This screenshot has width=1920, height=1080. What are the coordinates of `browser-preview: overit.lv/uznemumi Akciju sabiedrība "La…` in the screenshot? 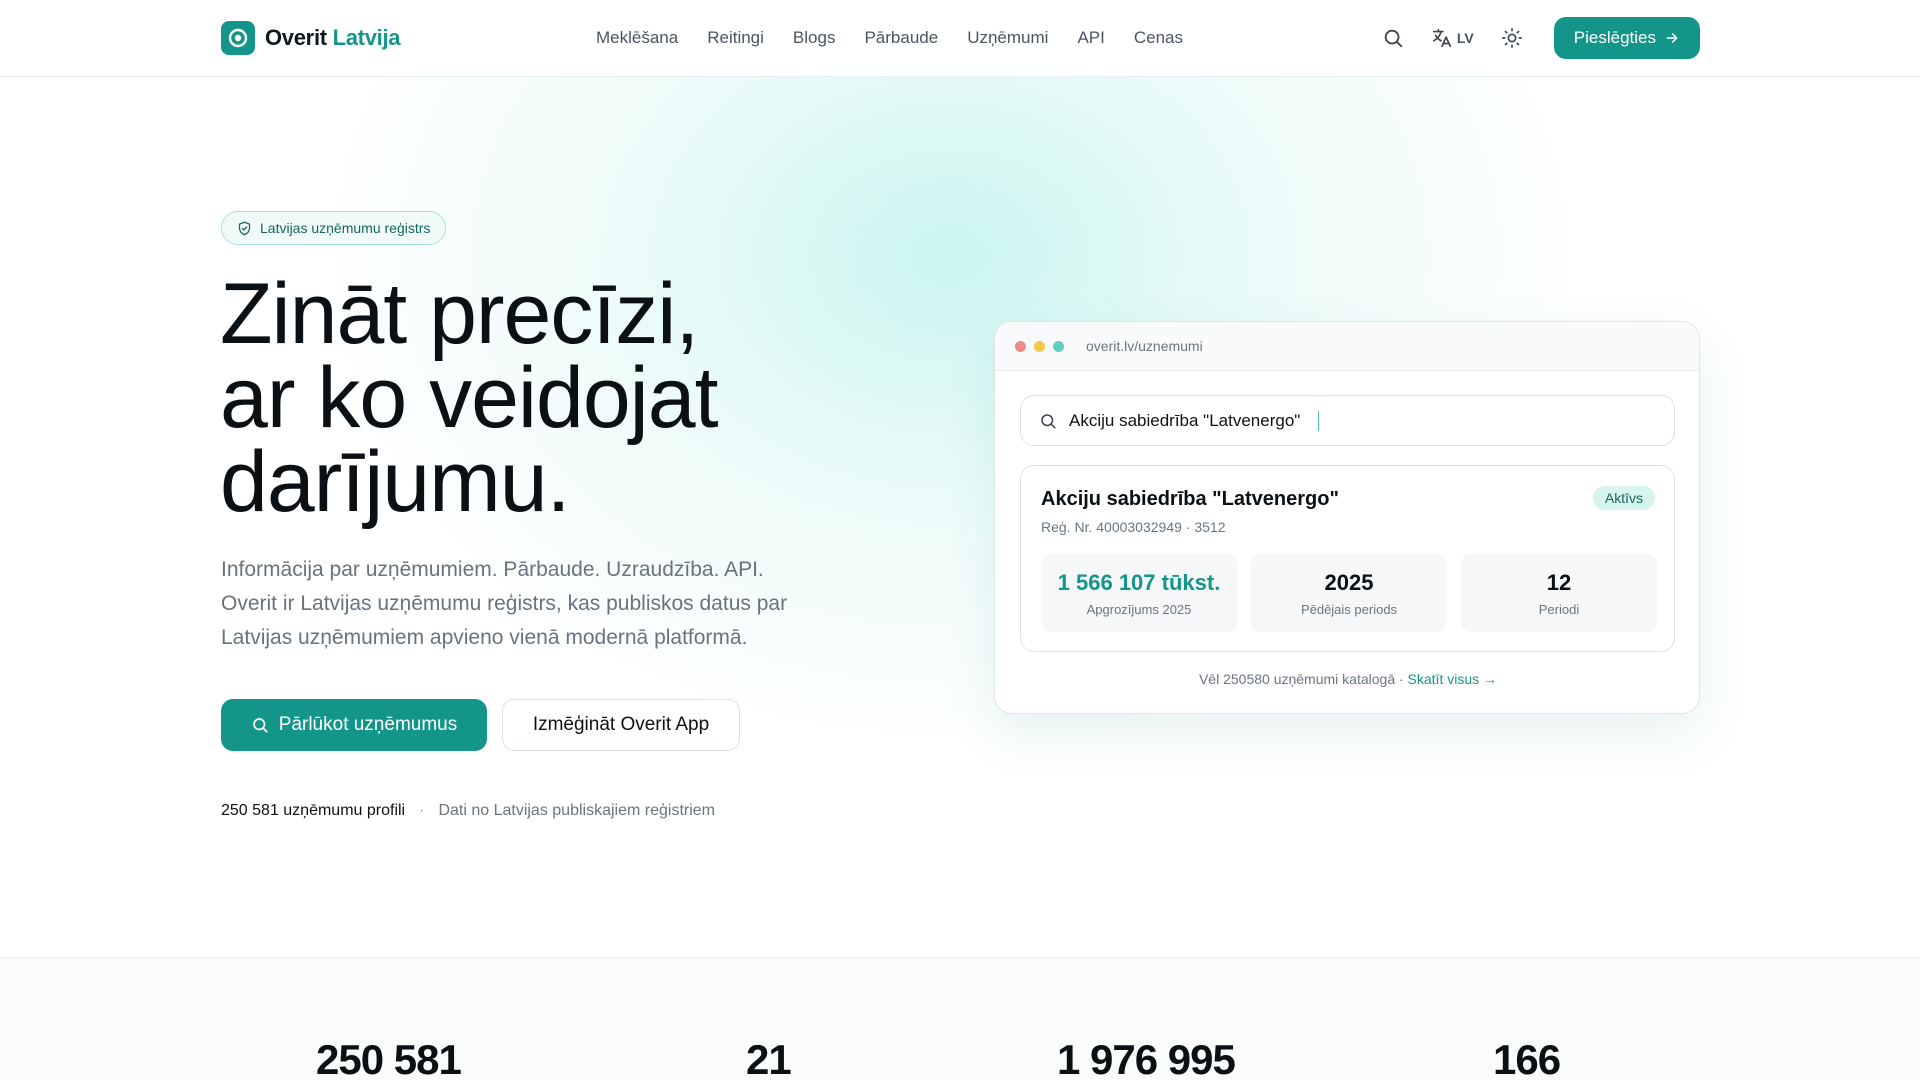 It's located at (1347, 517).